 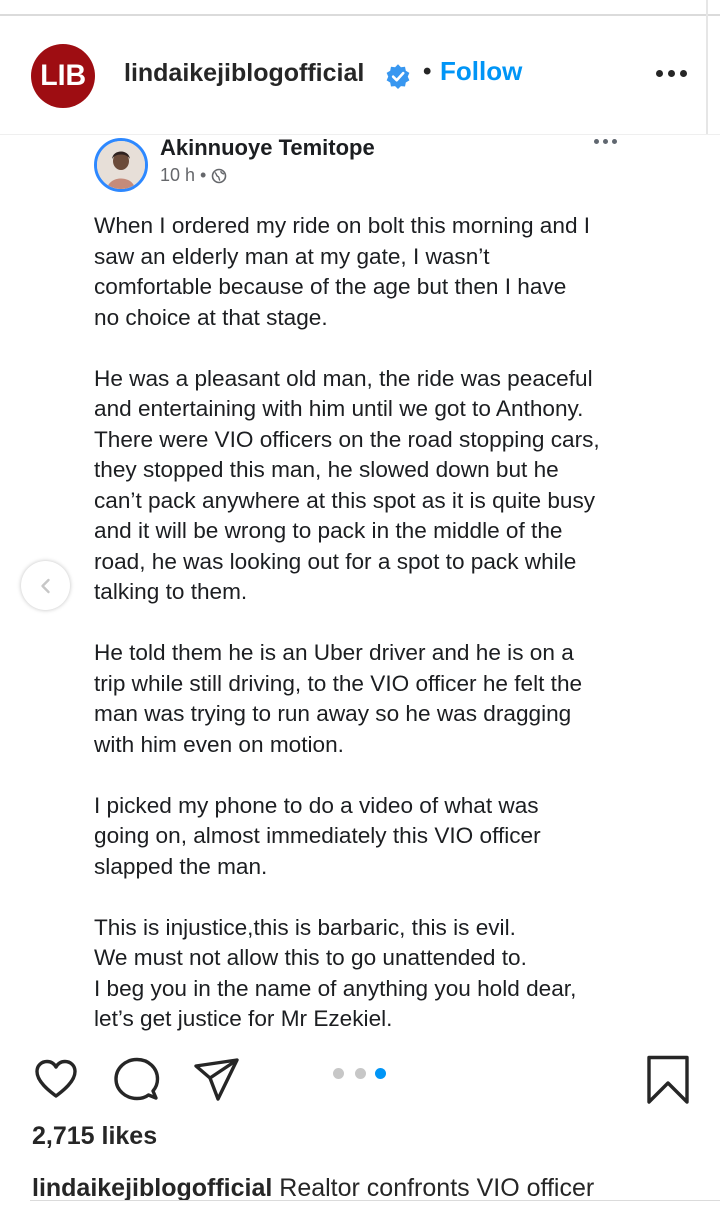 I want to click on author-photo, so click(x=121, y=165).